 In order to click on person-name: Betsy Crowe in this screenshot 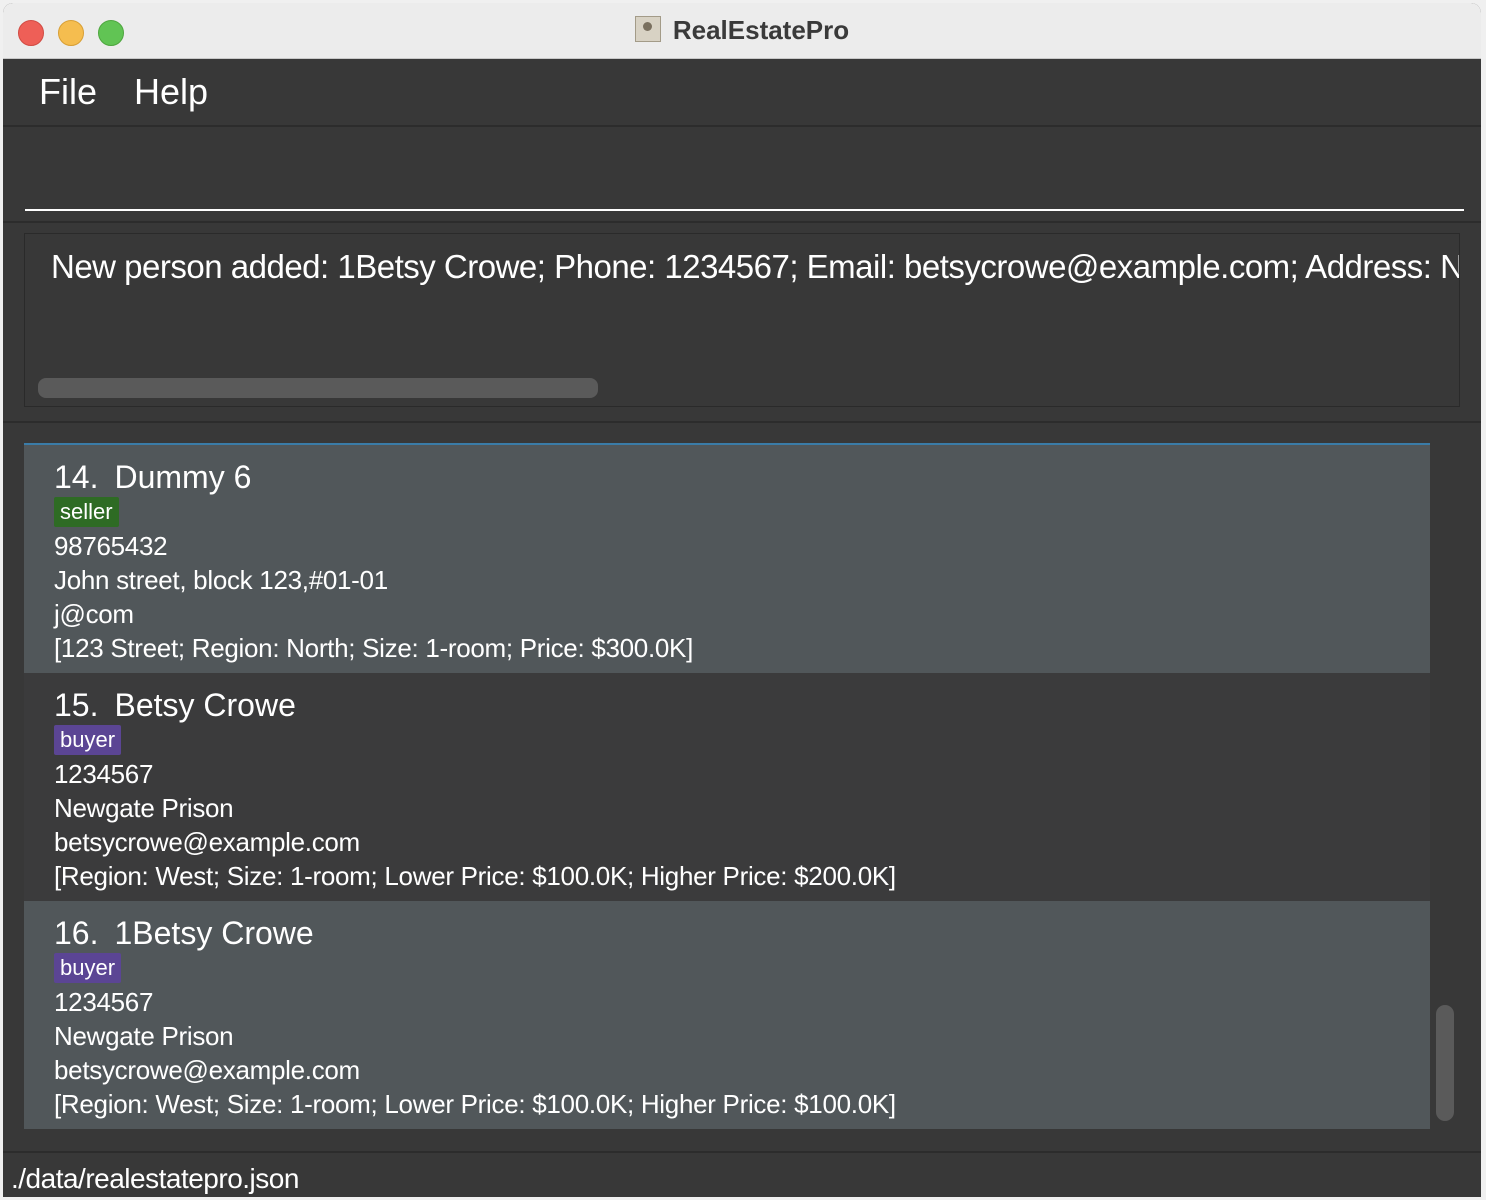, I will do `click(205, 705)`.